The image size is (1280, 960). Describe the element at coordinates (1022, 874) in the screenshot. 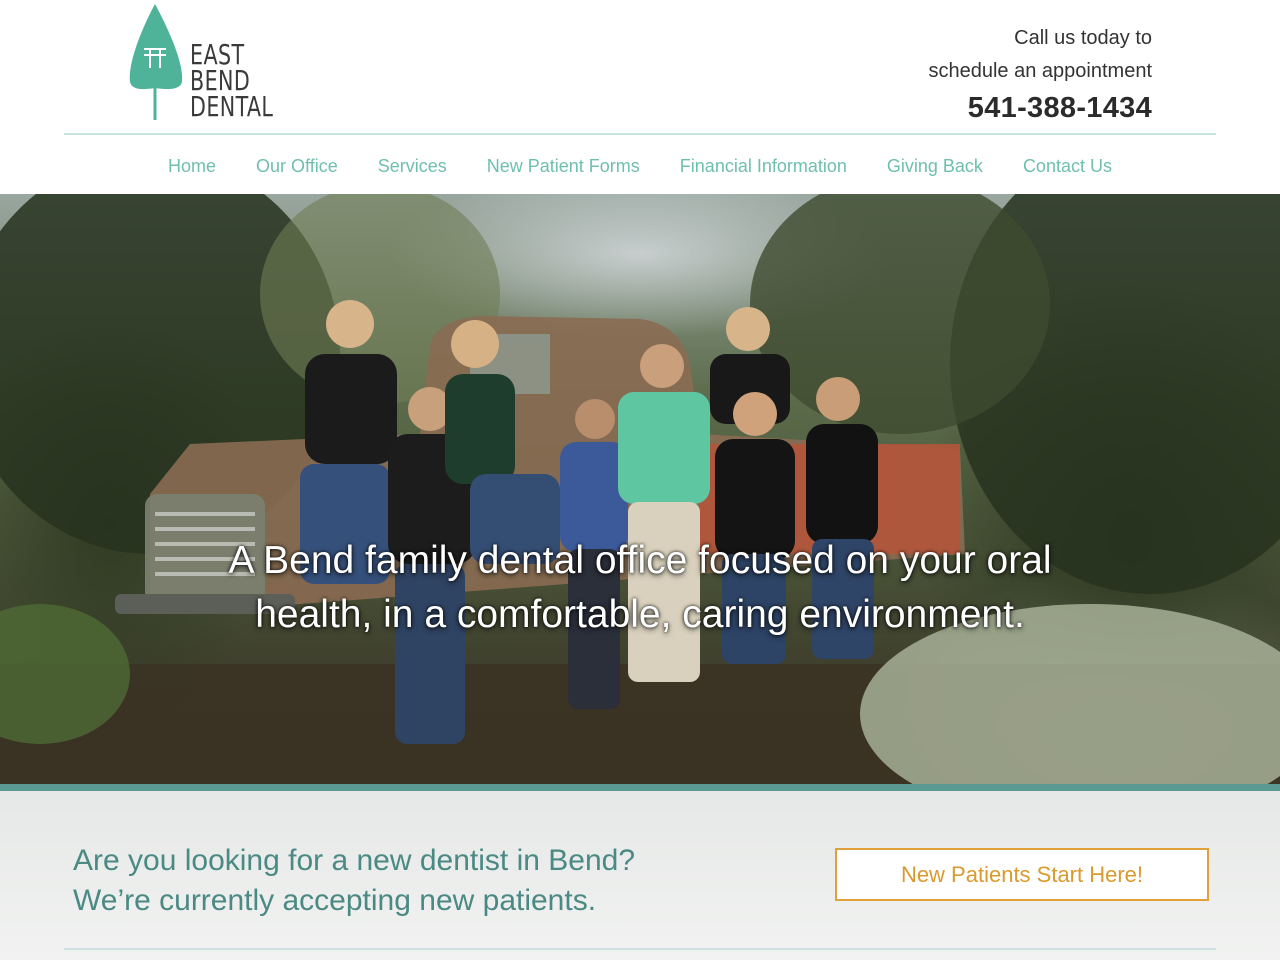

I see `new-patients-start-button: New Patients Start Here!` at that location.